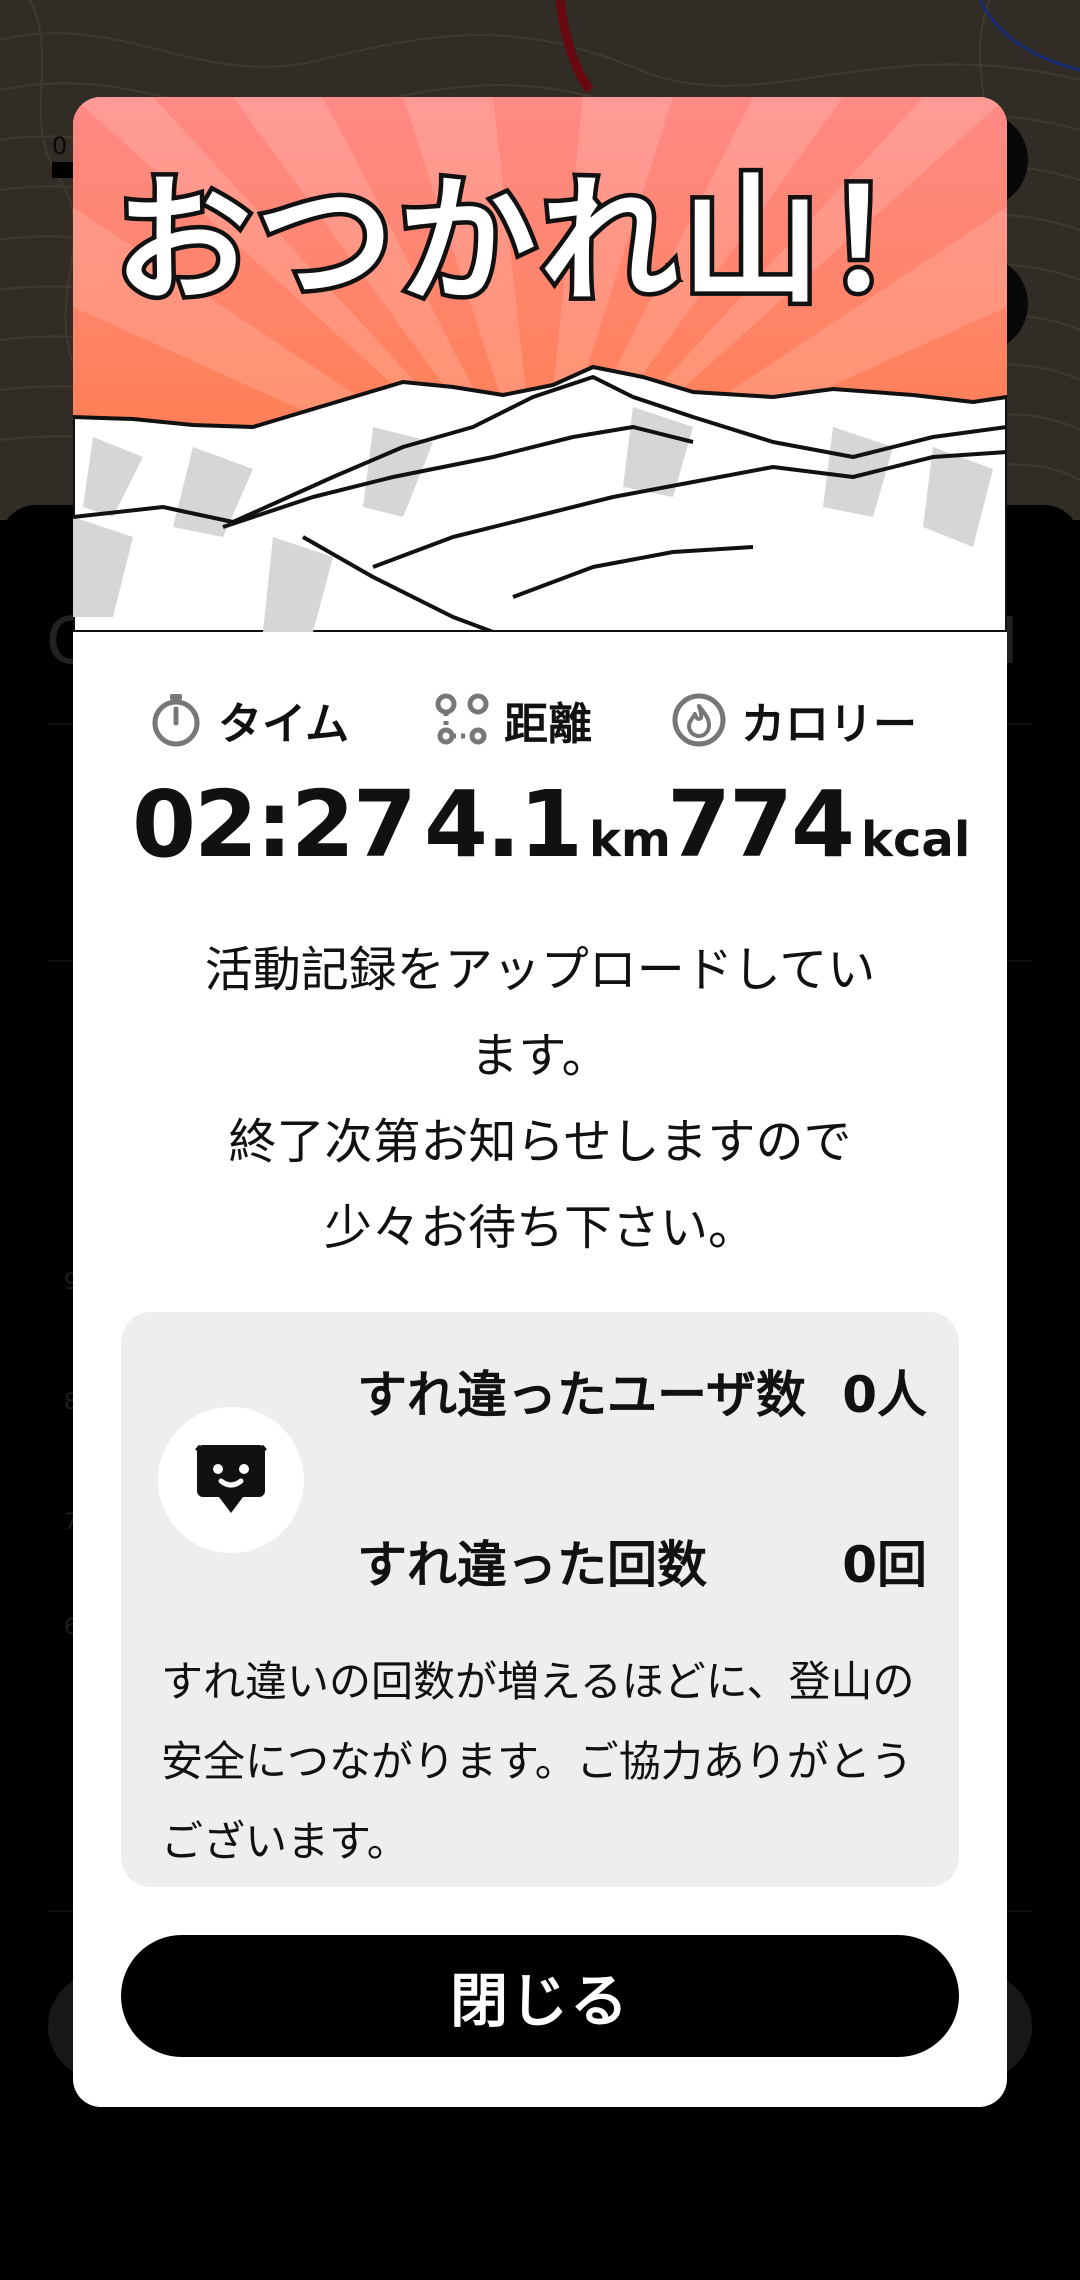 The image size is (1080, 2280). Describe the element at coordinates (503, 824) in the screenshot. I see `stat-distance-value: 4.1` at that location.